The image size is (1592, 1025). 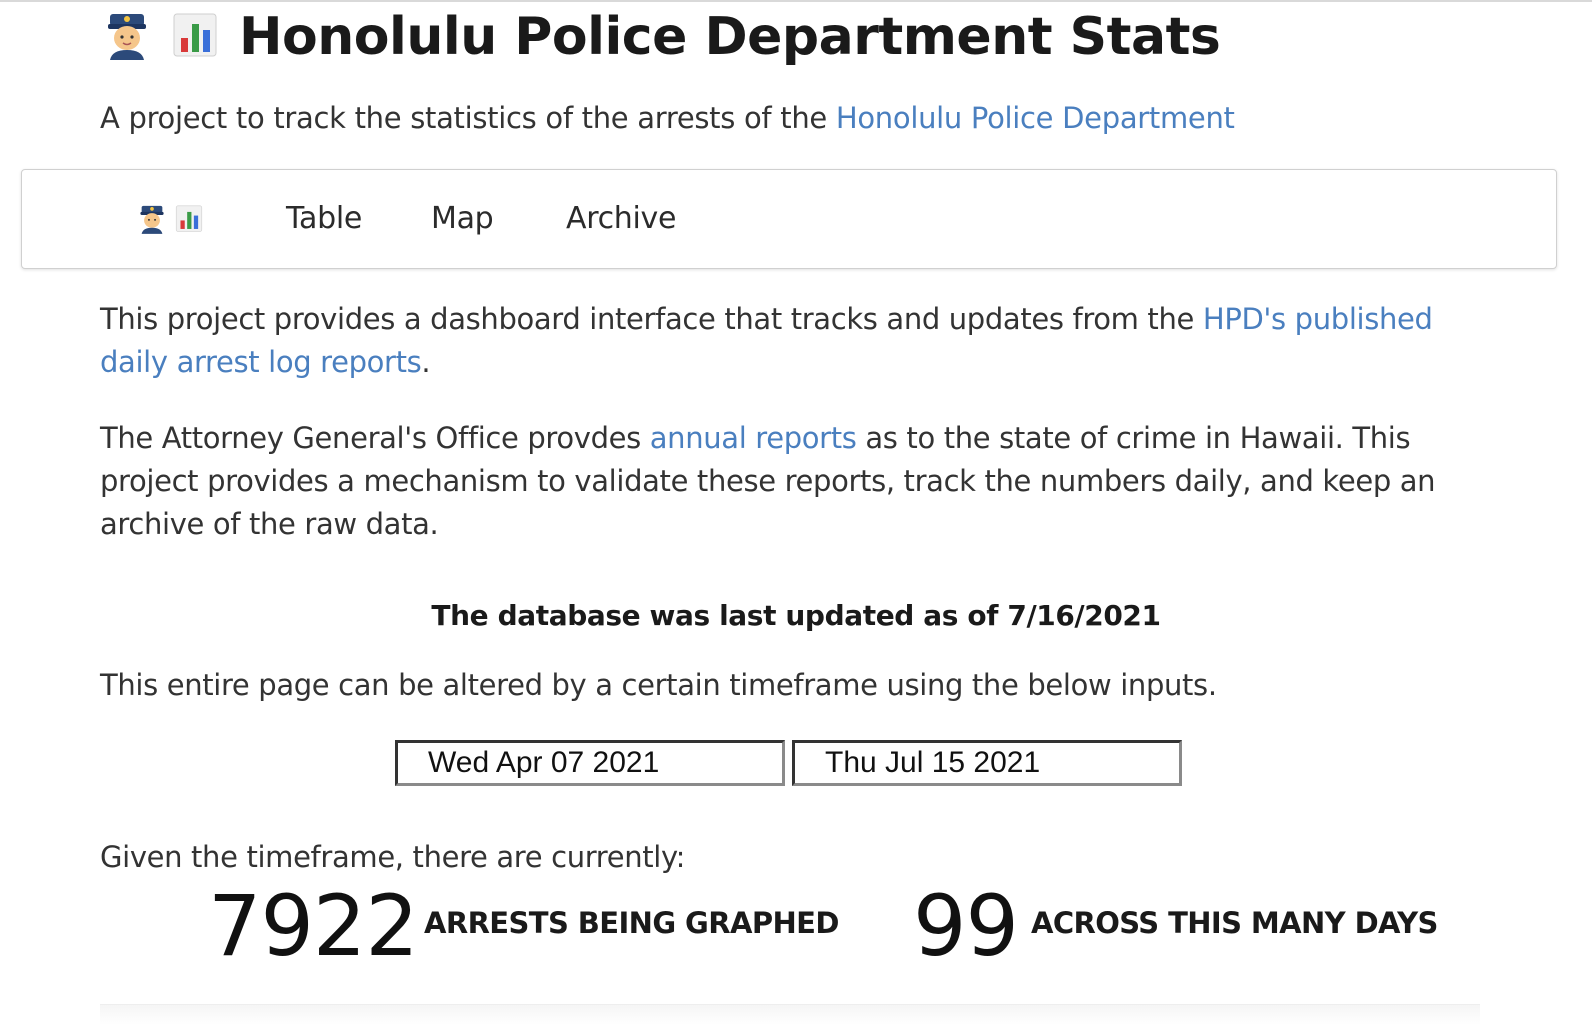 What do you see at coordinates (324, 219) in the screenshot?
I see `nav-item-table: Table` at bounding box center [324, 219].